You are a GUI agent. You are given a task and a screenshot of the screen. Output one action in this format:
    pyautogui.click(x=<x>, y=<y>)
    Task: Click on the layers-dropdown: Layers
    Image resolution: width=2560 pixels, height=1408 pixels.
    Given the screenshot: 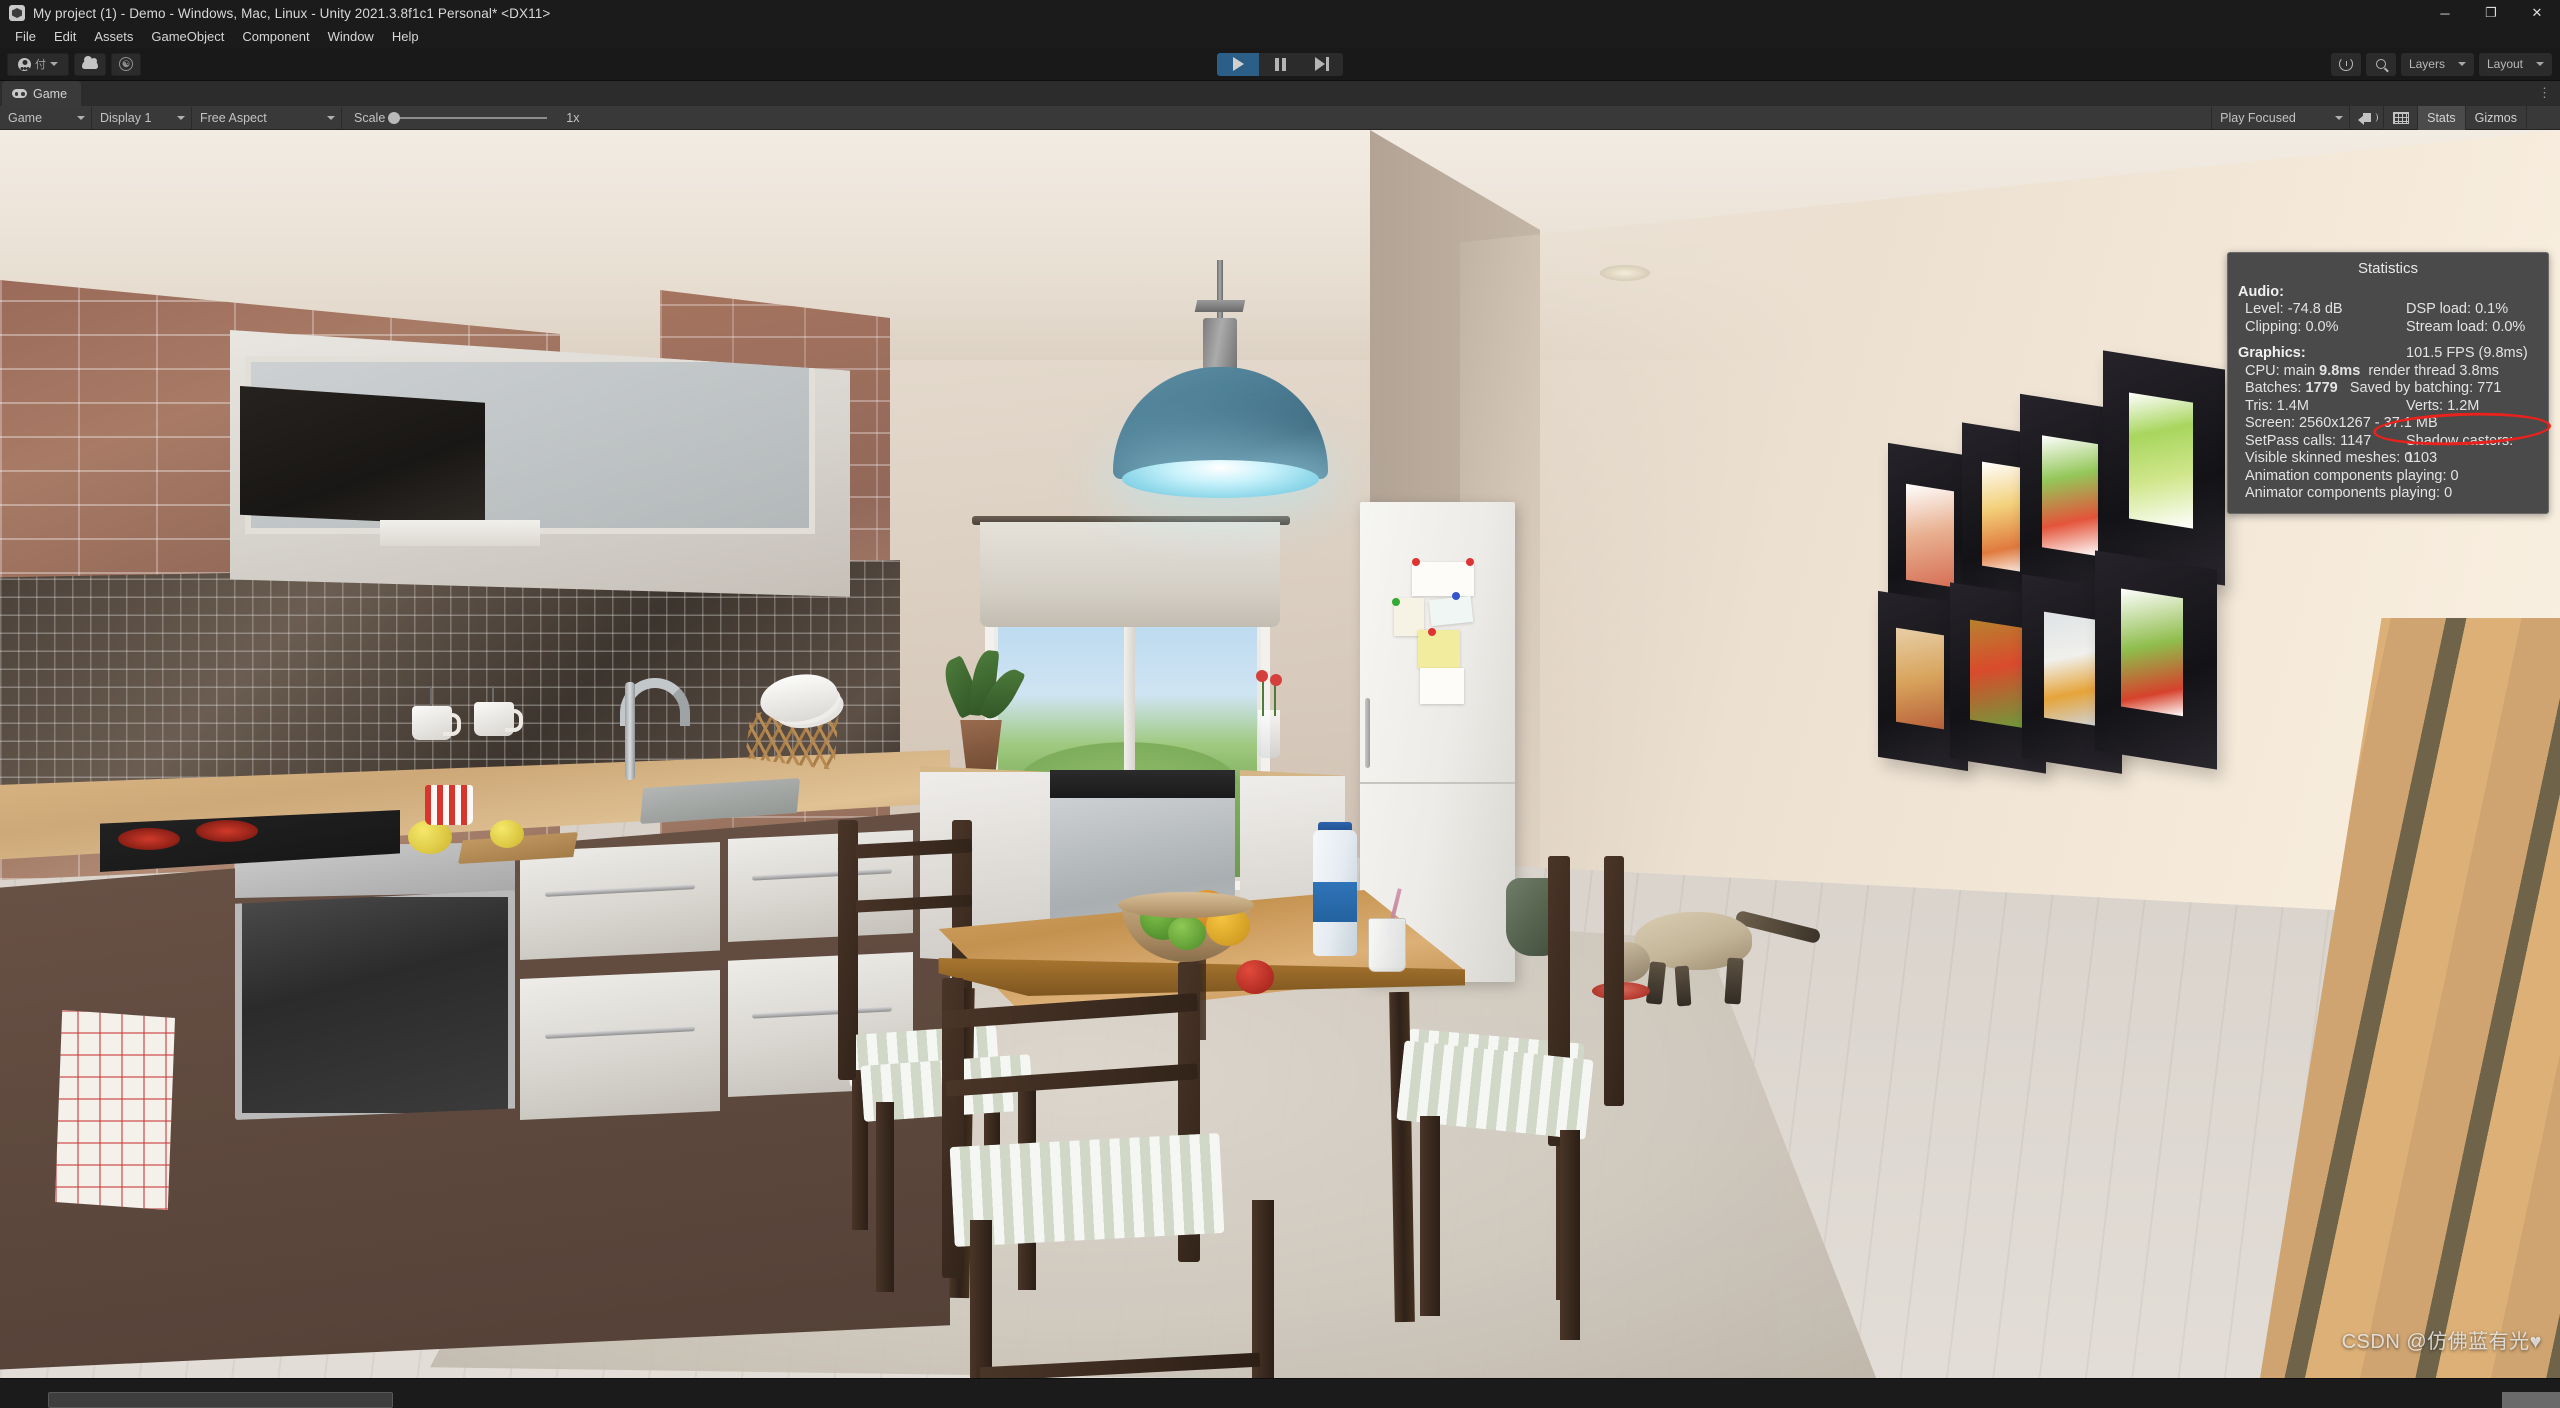 What is the action you would take?
    pyautogui.click(x=2437, y=64)
    